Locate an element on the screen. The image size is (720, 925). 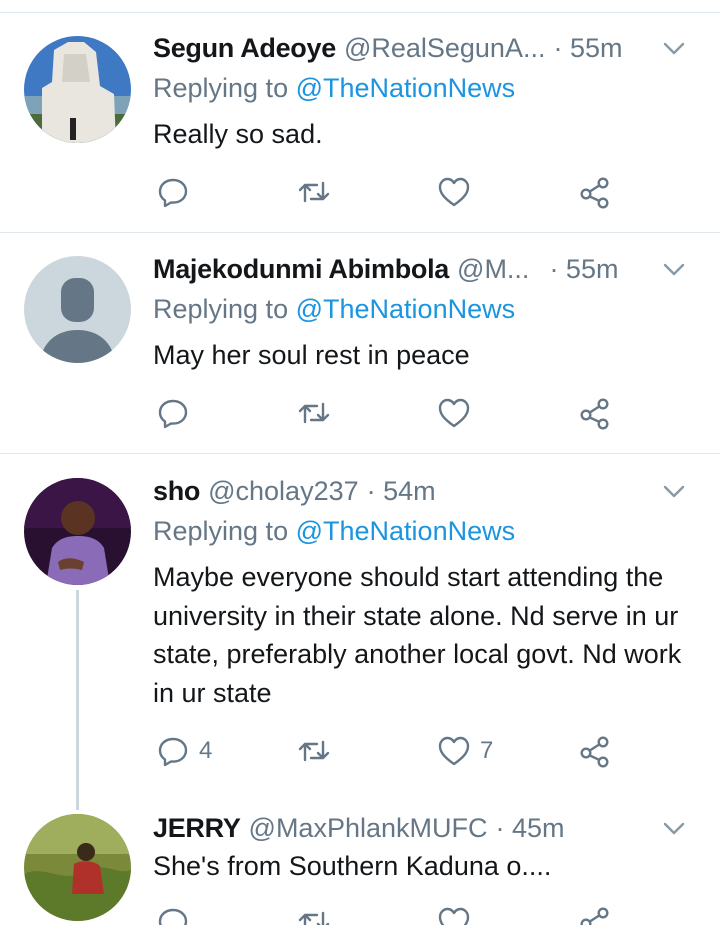
tweet-header: Segun Adeoye @RealSegunA... · 55m is located at coordinates (424, 48).